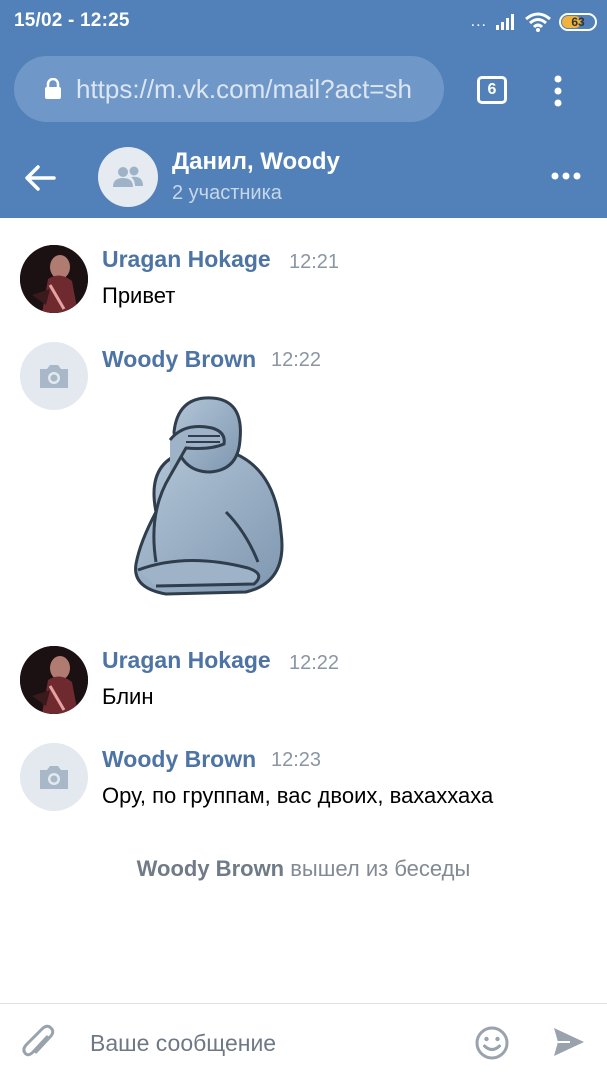 The height and width of the screenshot is (1080, 607). What do you see at coordinates (210, 494) in the screenshot?
I see `sticker-image` at bounding box center [210, 494].